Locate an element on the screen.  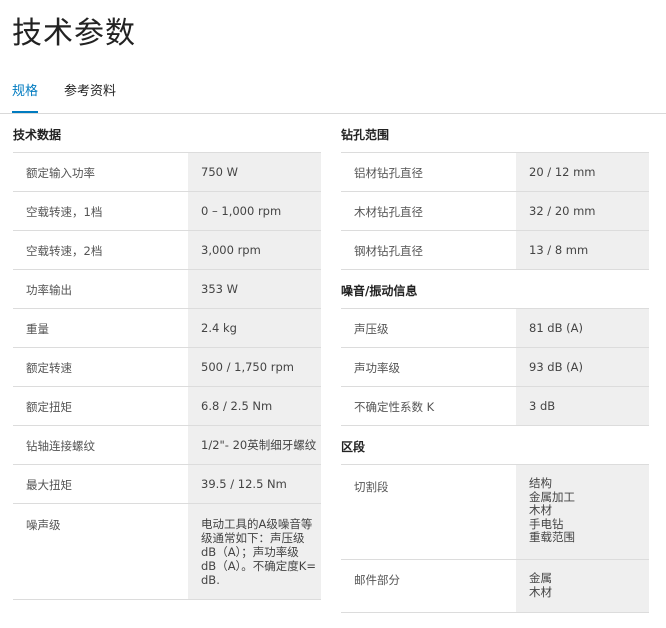
spec-value: 金属 木材 is located at coordinates (582, 586).